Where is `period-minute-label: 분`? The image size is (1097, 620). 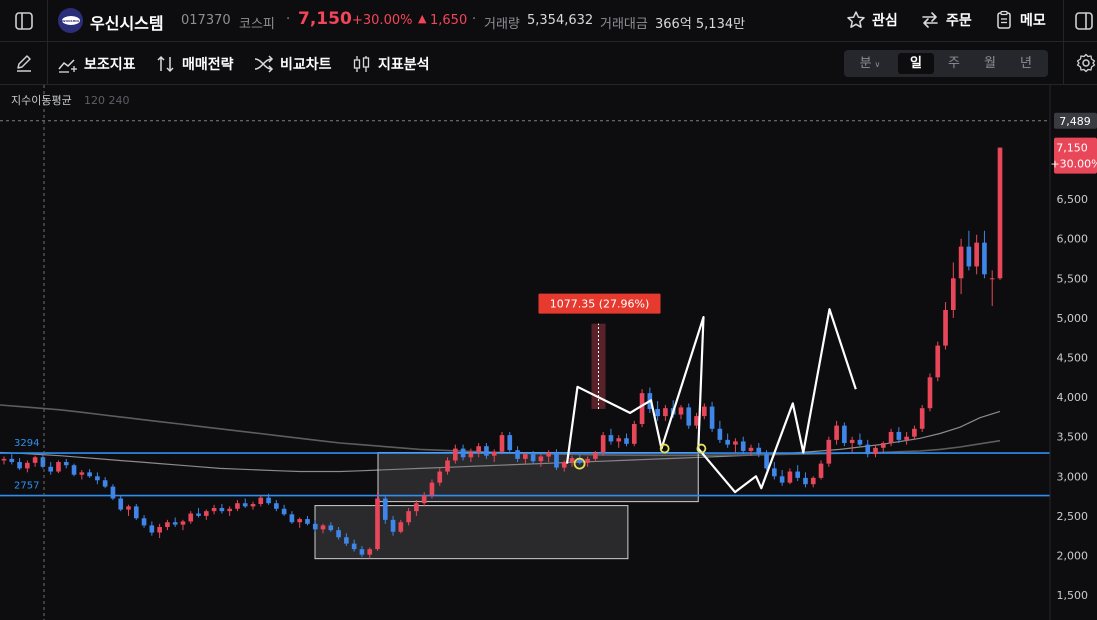 period-minute-label: 분 is located at coordinates (865, 63).